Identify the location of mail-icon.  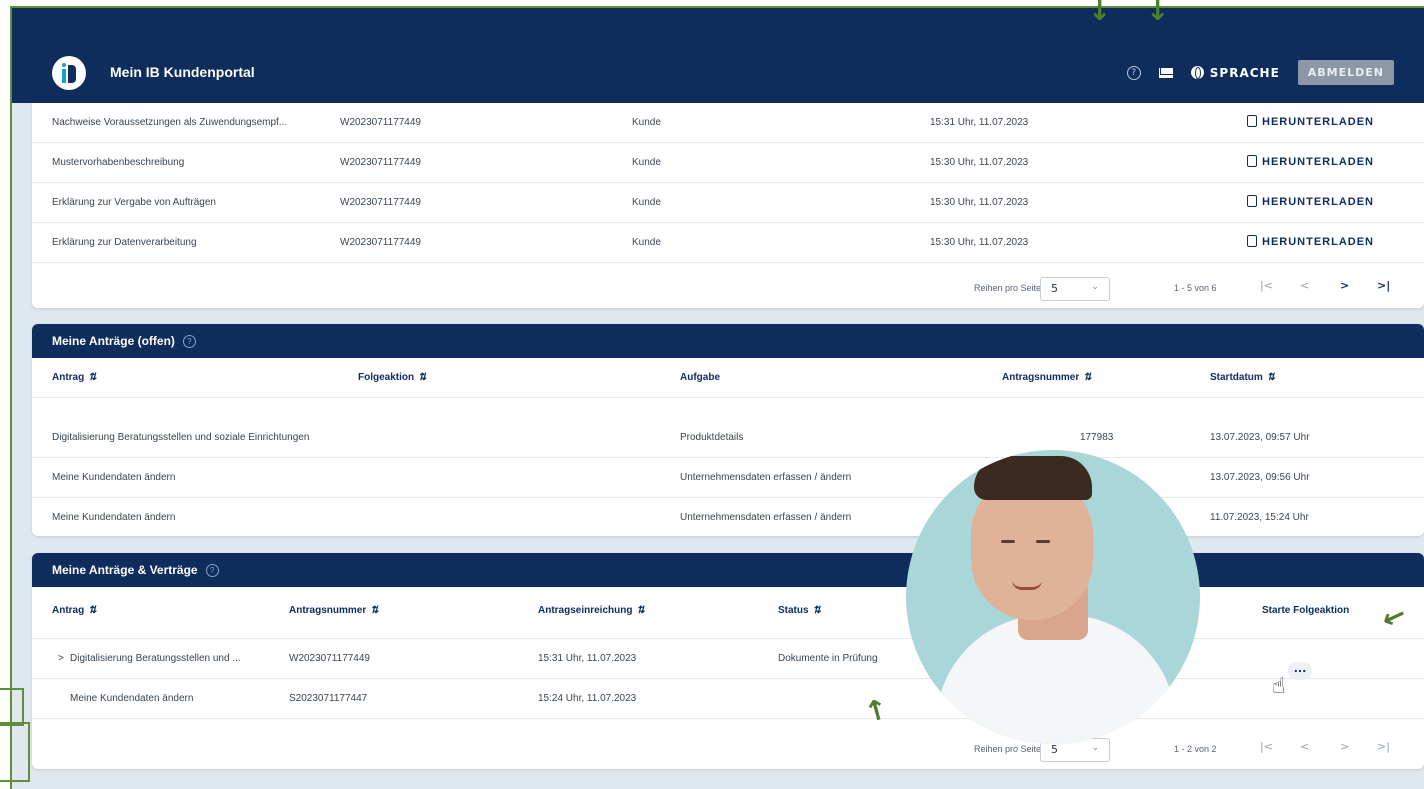
(1165, 72).